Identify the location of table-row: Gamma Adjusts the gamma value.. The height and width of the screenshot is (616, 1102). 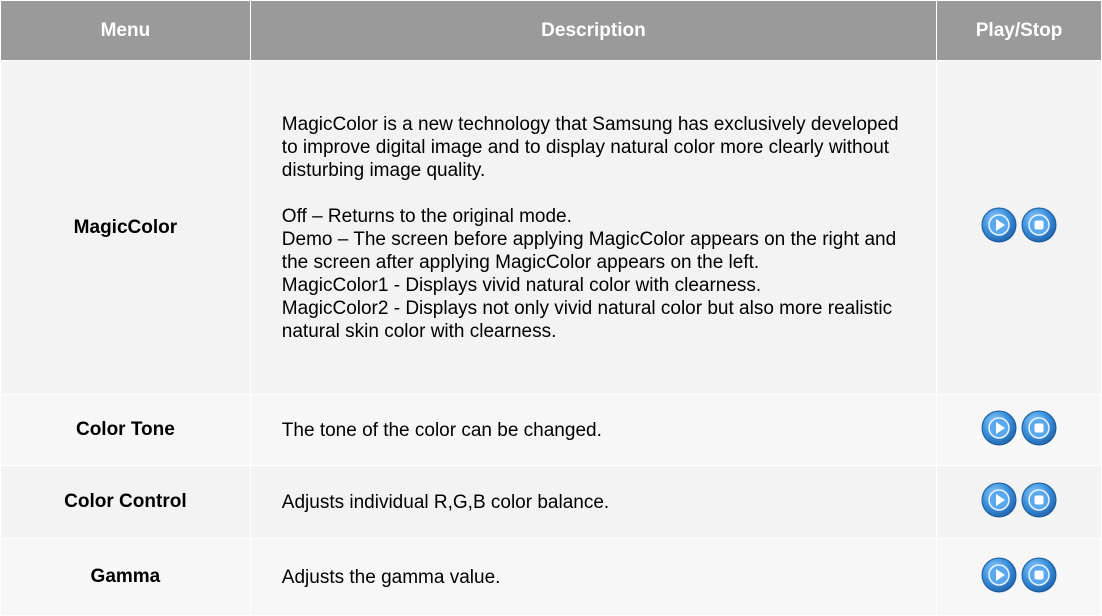
(551, 577).